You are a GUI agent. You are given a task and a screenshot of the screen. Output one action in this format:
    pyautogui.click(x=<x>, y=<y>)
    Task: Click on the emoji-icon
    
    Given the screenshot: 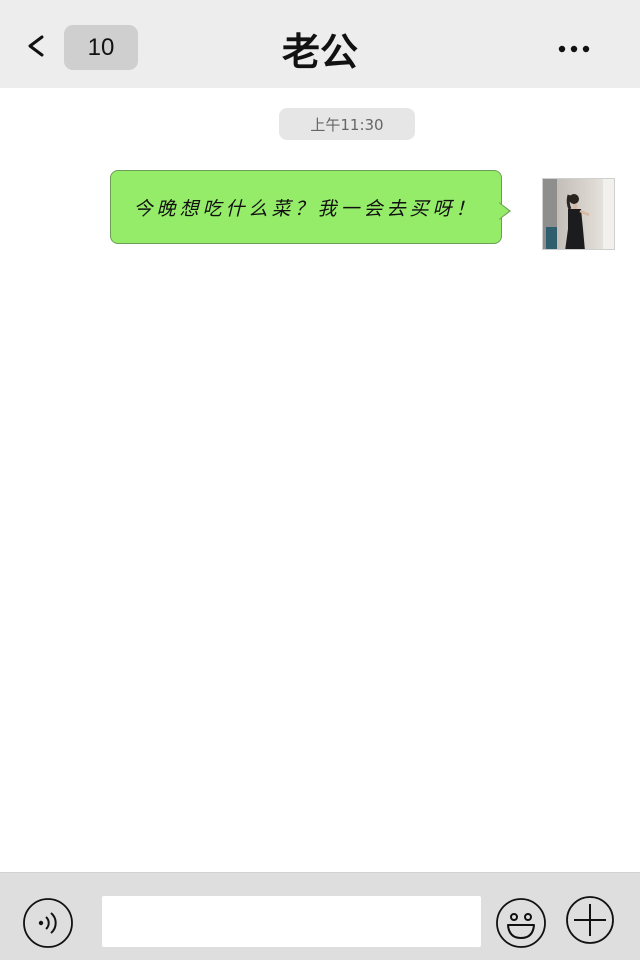 What is the action you would take?
    pyautogui.click(x=521, y=923)
    